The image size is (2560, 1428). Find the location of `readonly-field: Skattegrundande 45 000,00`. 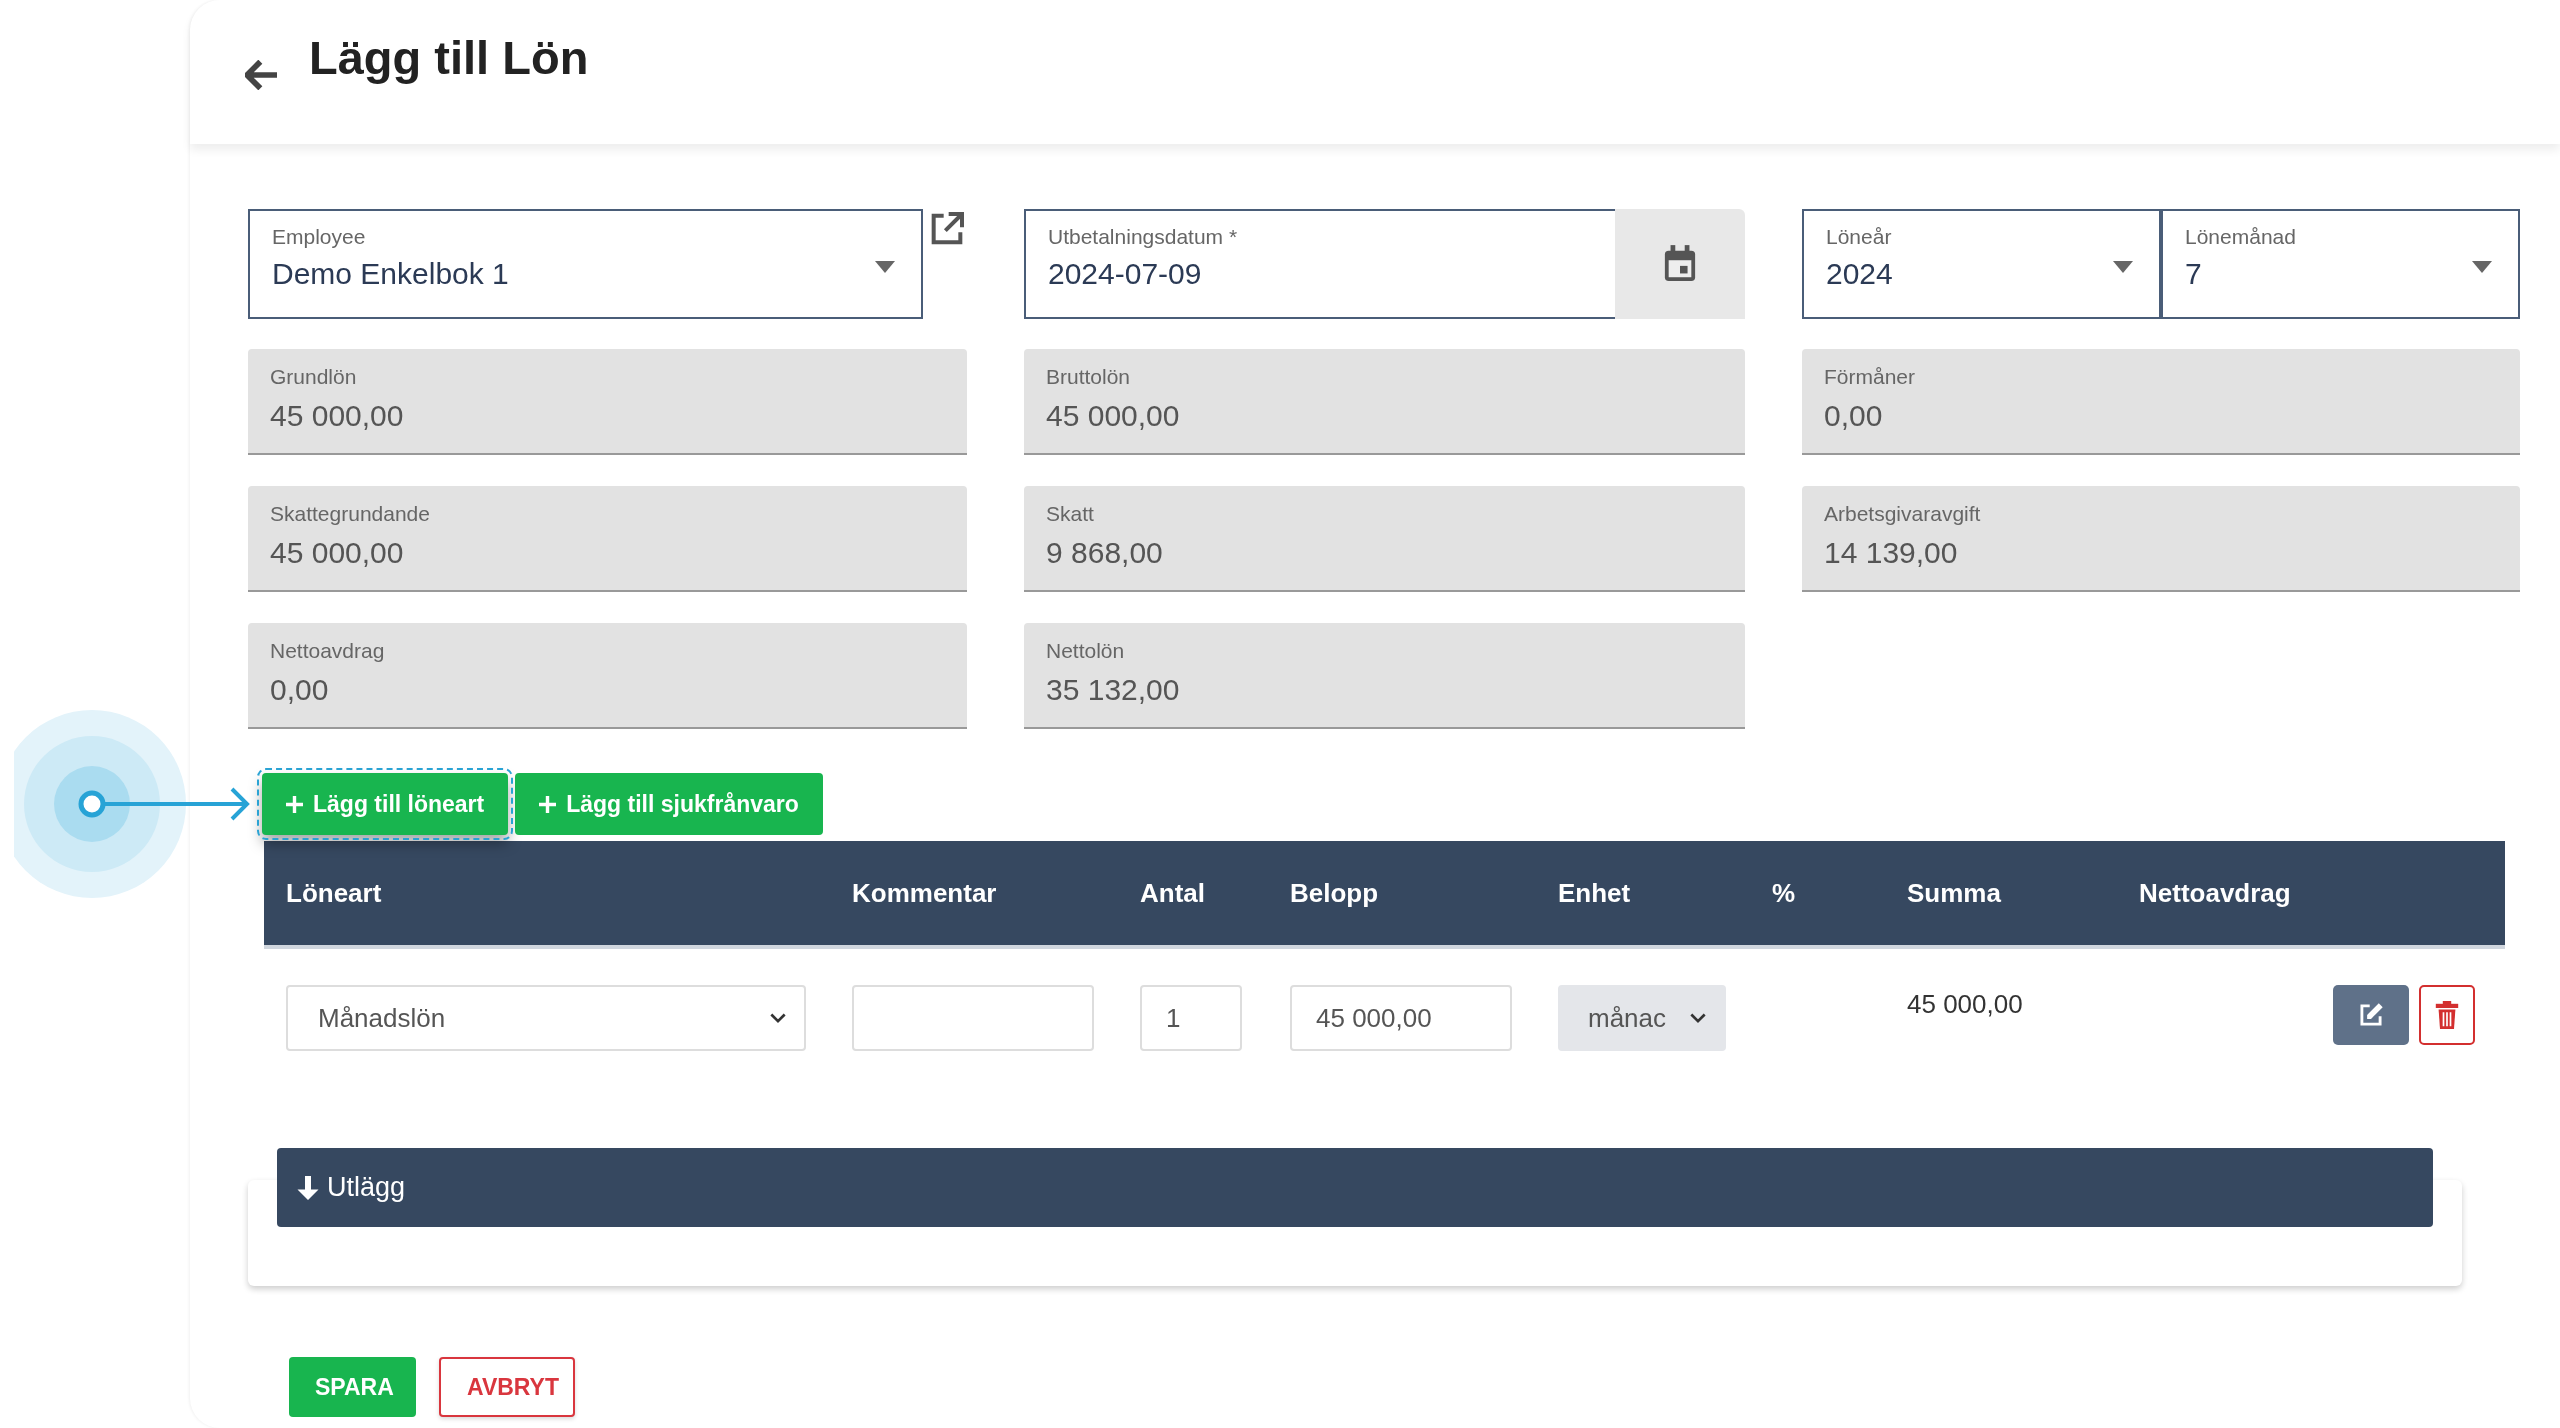

readonly-field: Skattegrundande 45 000,00 is located at coordinates (607, 539).